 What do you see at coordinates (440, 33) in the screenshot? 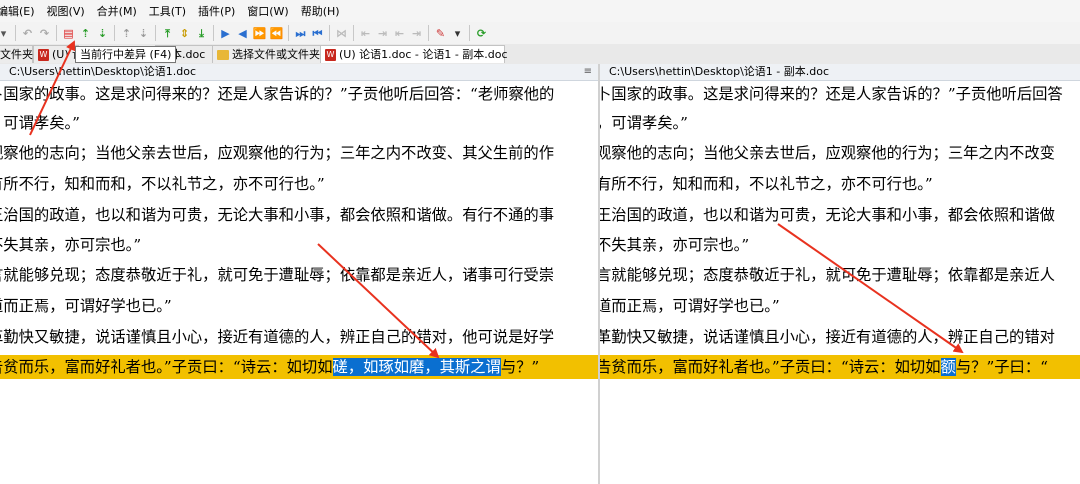
I see `options-icon: ✎` at bounding box center [440, 33].